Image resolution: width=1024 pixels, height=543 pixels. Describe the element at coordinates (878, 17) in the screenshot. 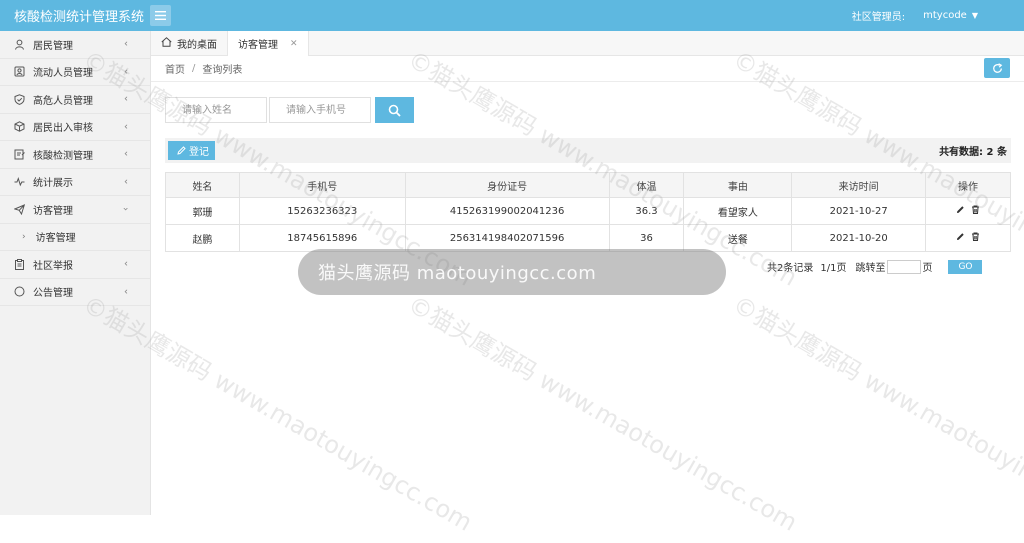

I see `role-label: 社区管理员:` at that location.